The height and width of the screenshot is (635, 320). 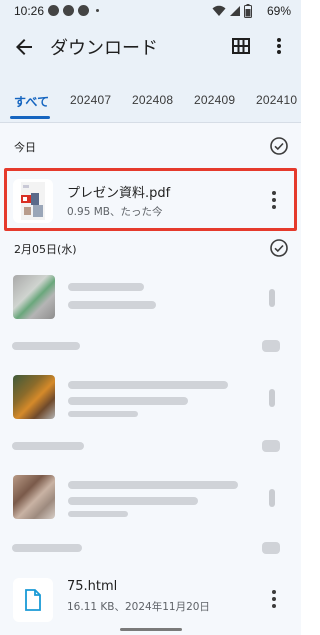 What do you see at coordinates (150, 600) in the screenshot?
I see `list-item-html: 75.html 16.11 KB、2024年11月20日` at bounding box center [150, 600].